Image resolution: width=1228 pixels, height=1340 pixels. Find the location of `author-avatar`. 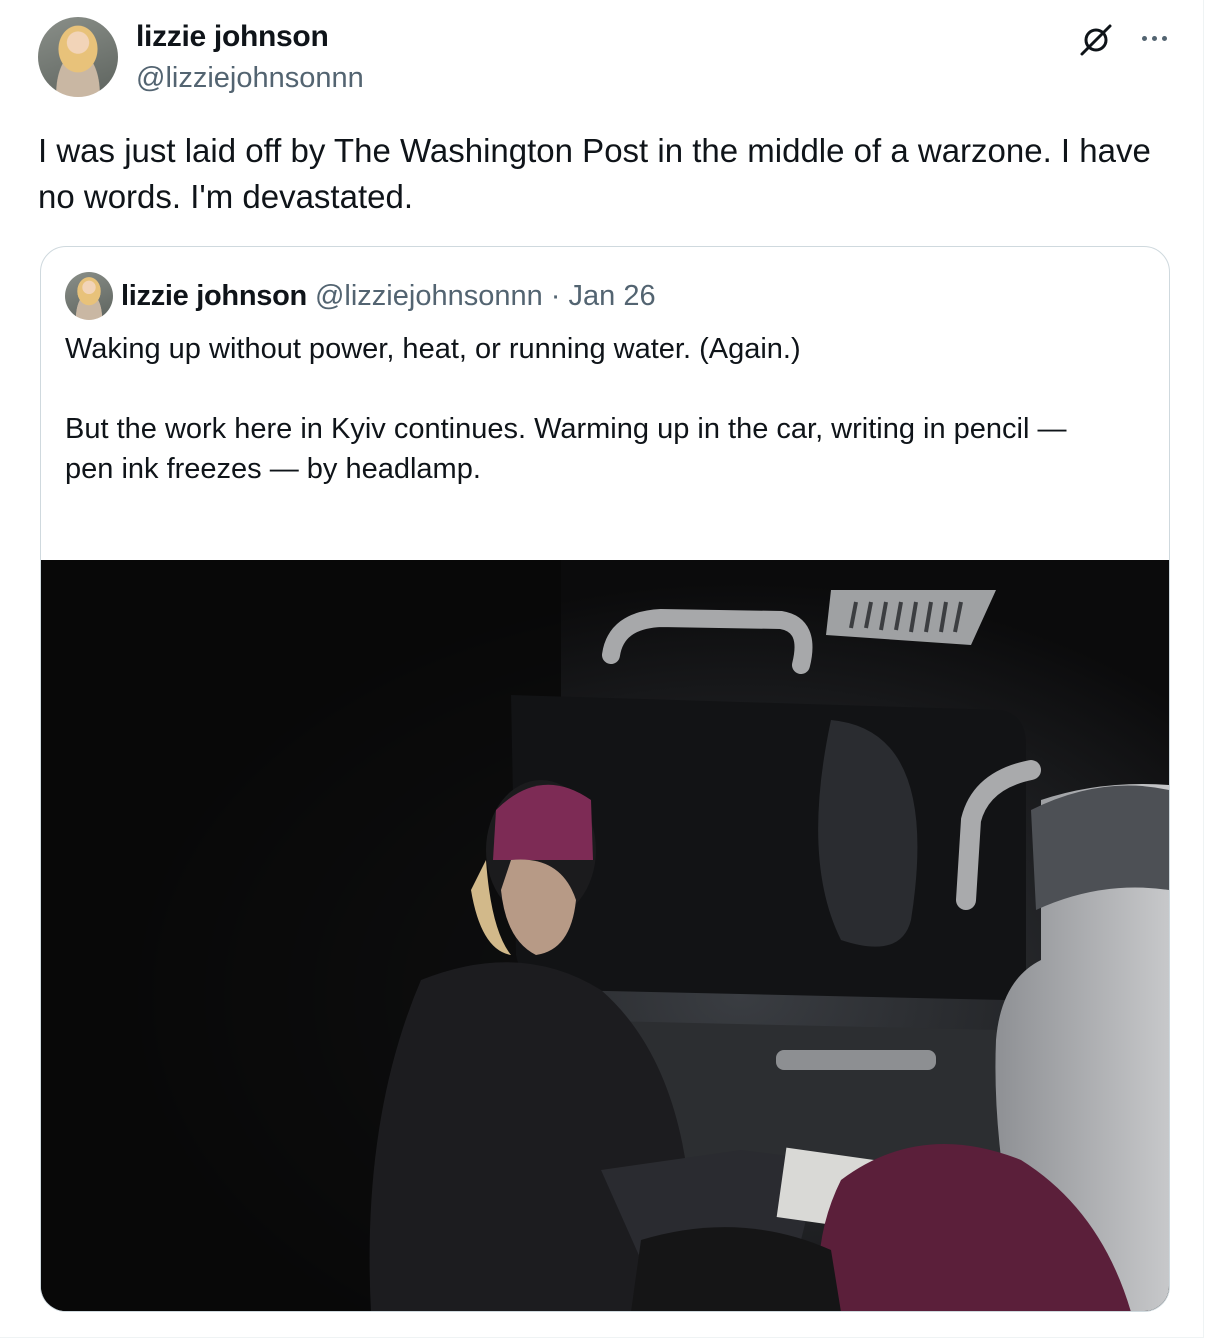

author-avatar is located at coordinates (78, 57).